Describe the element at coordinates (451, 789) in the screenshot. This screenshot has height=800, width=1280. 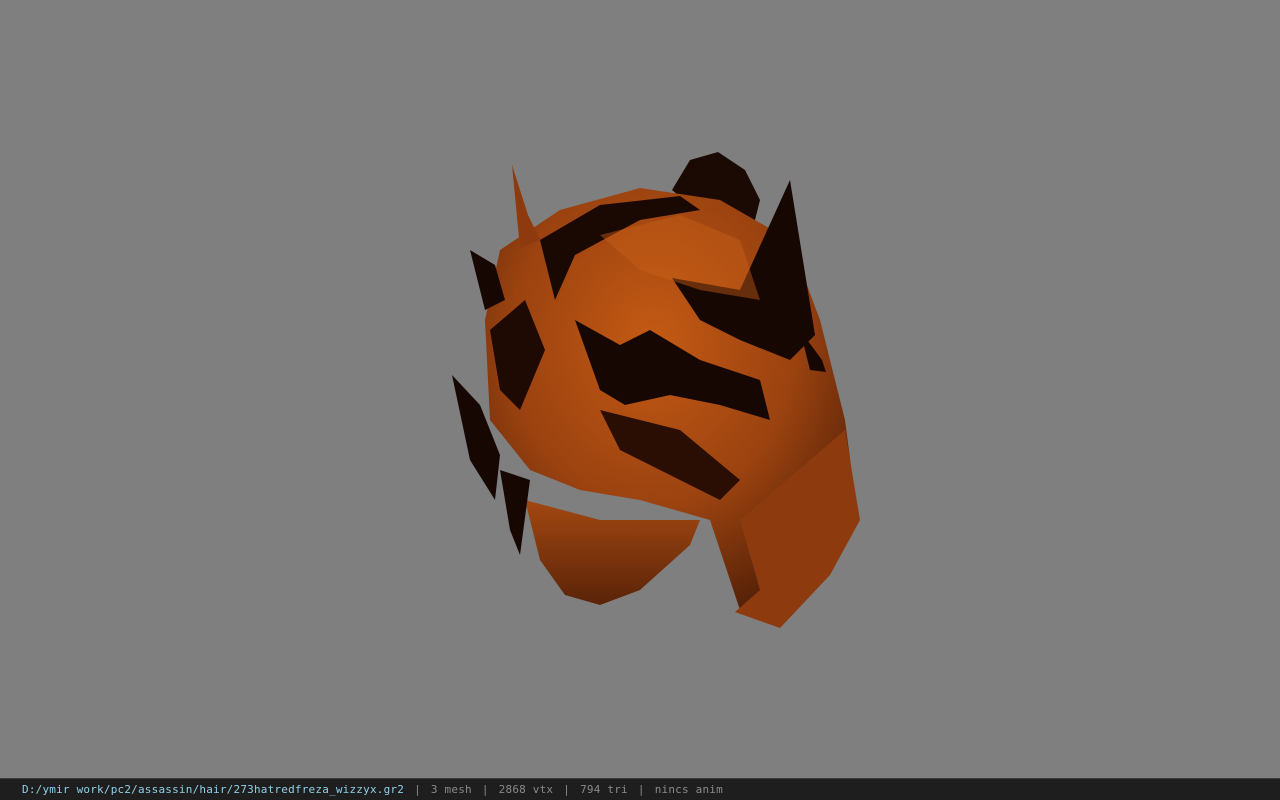
I see `mesh-count: 3 mesh` at that location.